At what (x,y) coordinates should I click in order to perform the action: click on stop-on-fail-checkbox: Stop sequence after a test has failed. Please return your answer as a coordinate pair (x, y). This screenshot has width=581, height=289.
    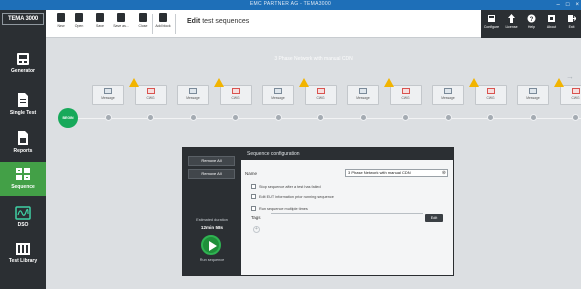
    Looking at the image, I should click on (286, 187).